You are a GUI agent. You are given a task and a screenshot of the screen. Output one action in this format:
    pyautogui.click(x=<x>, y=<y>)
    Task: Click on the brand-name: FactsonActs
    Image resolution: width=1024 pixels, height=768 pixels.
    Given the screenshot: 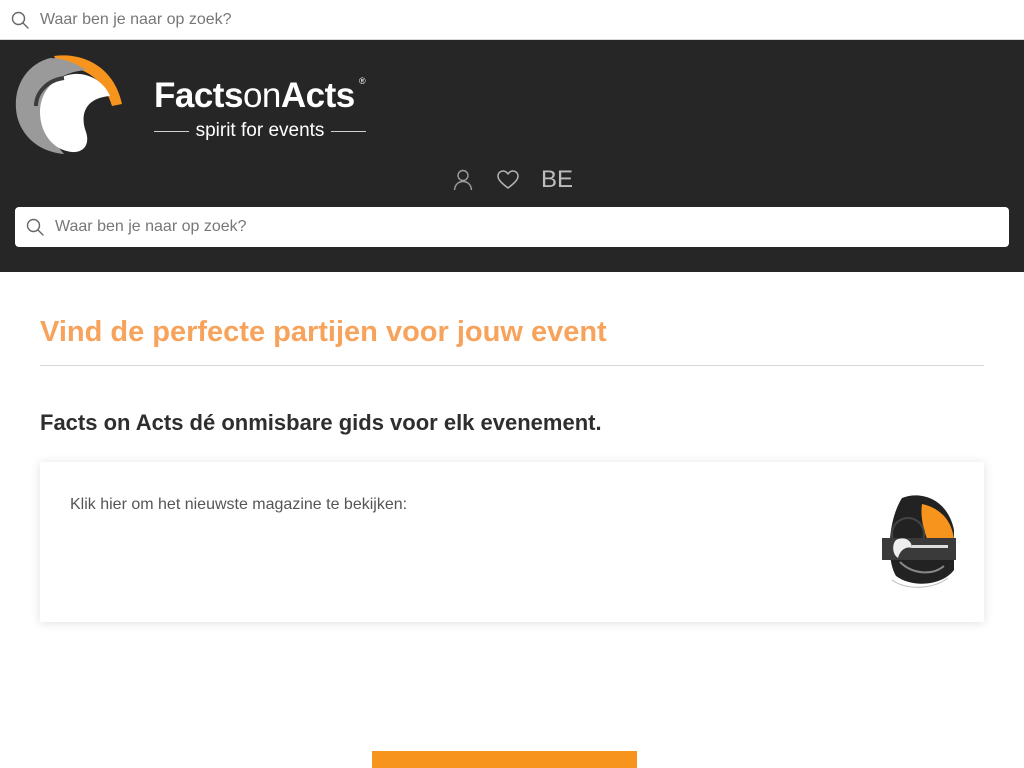 What is the action you would take?
    pyautogui.click(x=254, y=95)
    